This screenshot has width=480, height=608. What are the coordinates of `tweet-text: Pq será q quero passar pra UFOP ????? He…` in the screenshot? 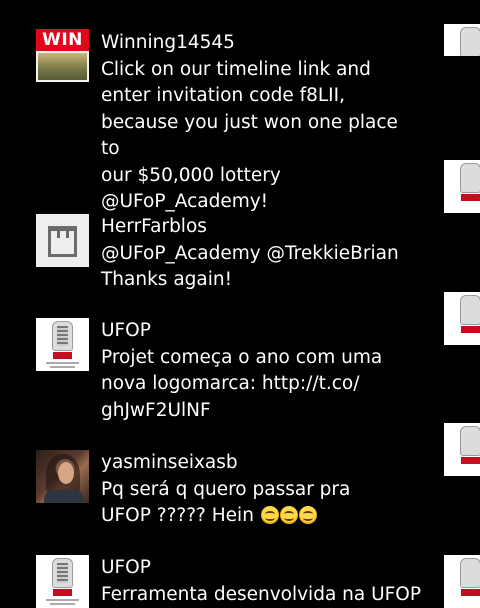 It's located at (261, 503).